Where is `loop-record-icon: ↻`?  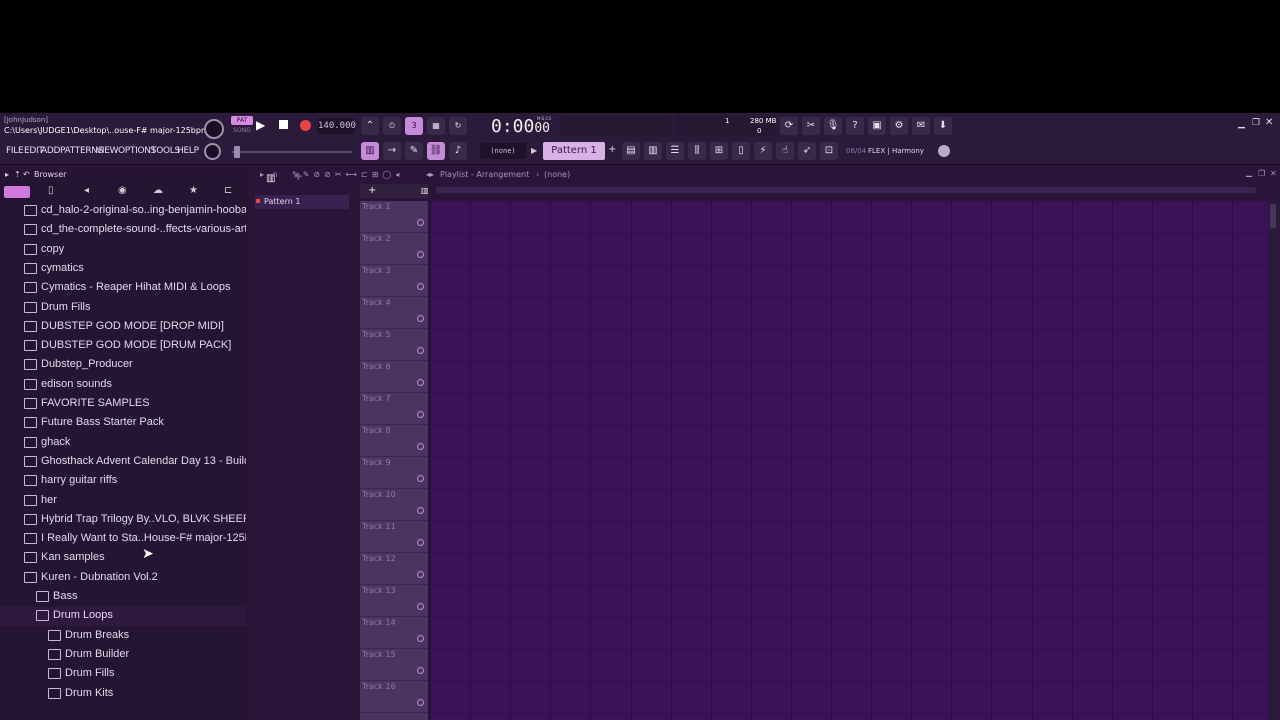
loop-record-icon: ↻ is located at coordinates (458, 126).